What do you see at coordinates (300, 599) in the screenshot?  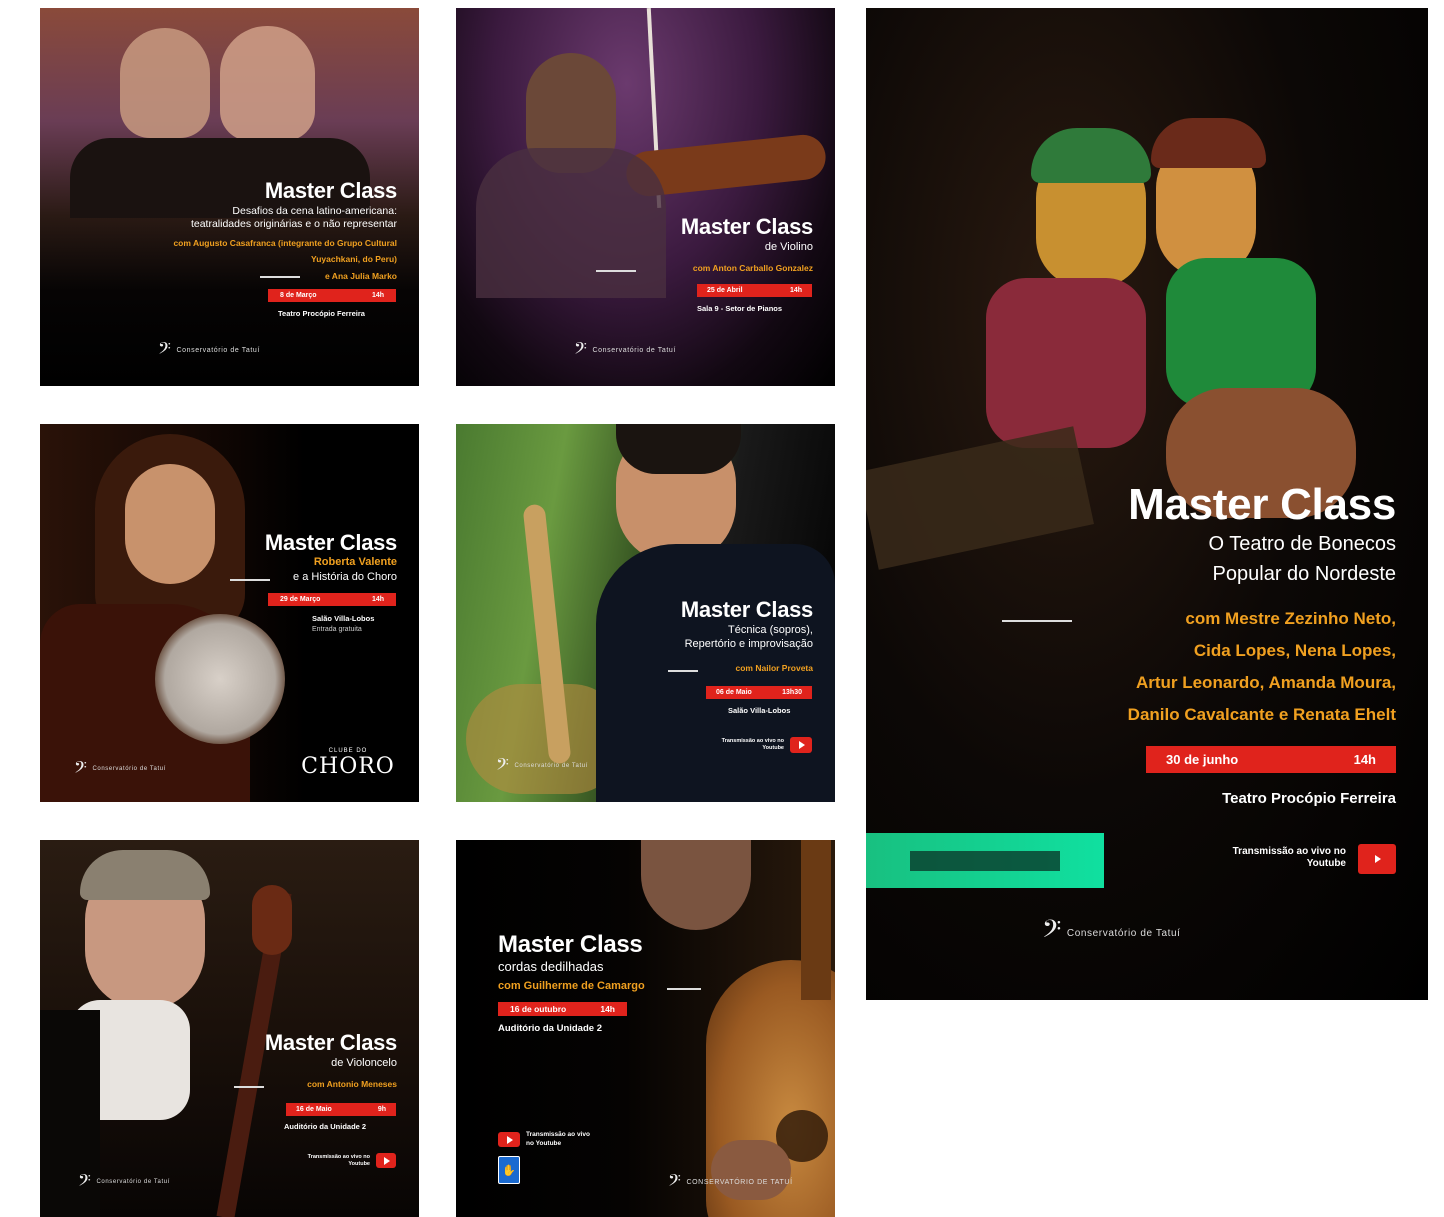 I see `date-text: 29 de Março` at bounding box center [300, 599].